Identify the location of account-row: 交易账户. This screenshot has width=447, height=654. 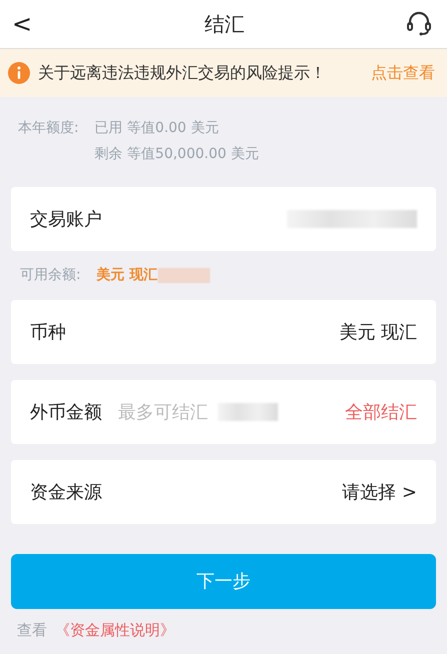
(223, 219).